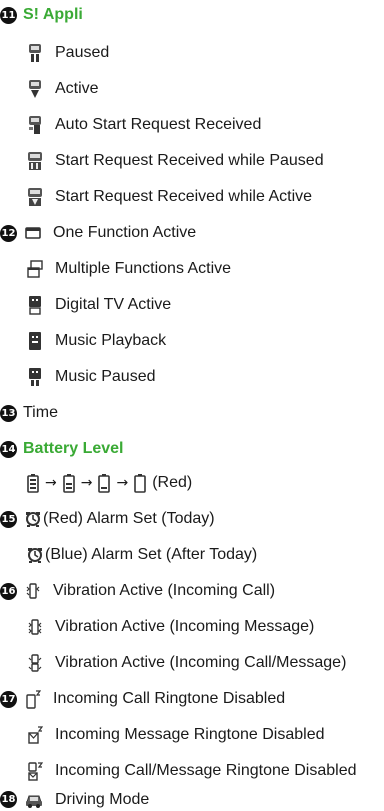  I want to click on number-badge: 18, so click(8, 799).